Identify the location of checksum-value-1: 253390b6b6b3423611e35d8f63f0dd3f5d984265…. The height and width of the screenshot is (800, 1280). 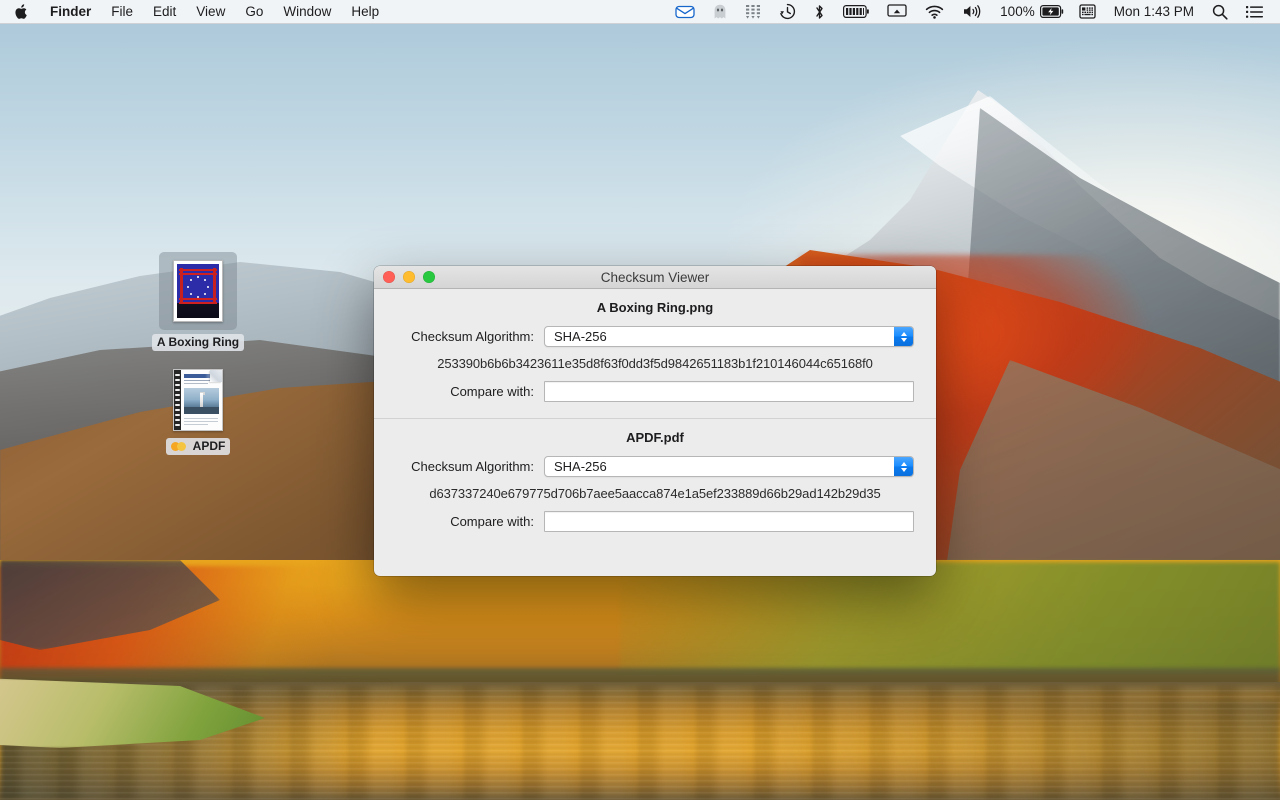
(655, 363).